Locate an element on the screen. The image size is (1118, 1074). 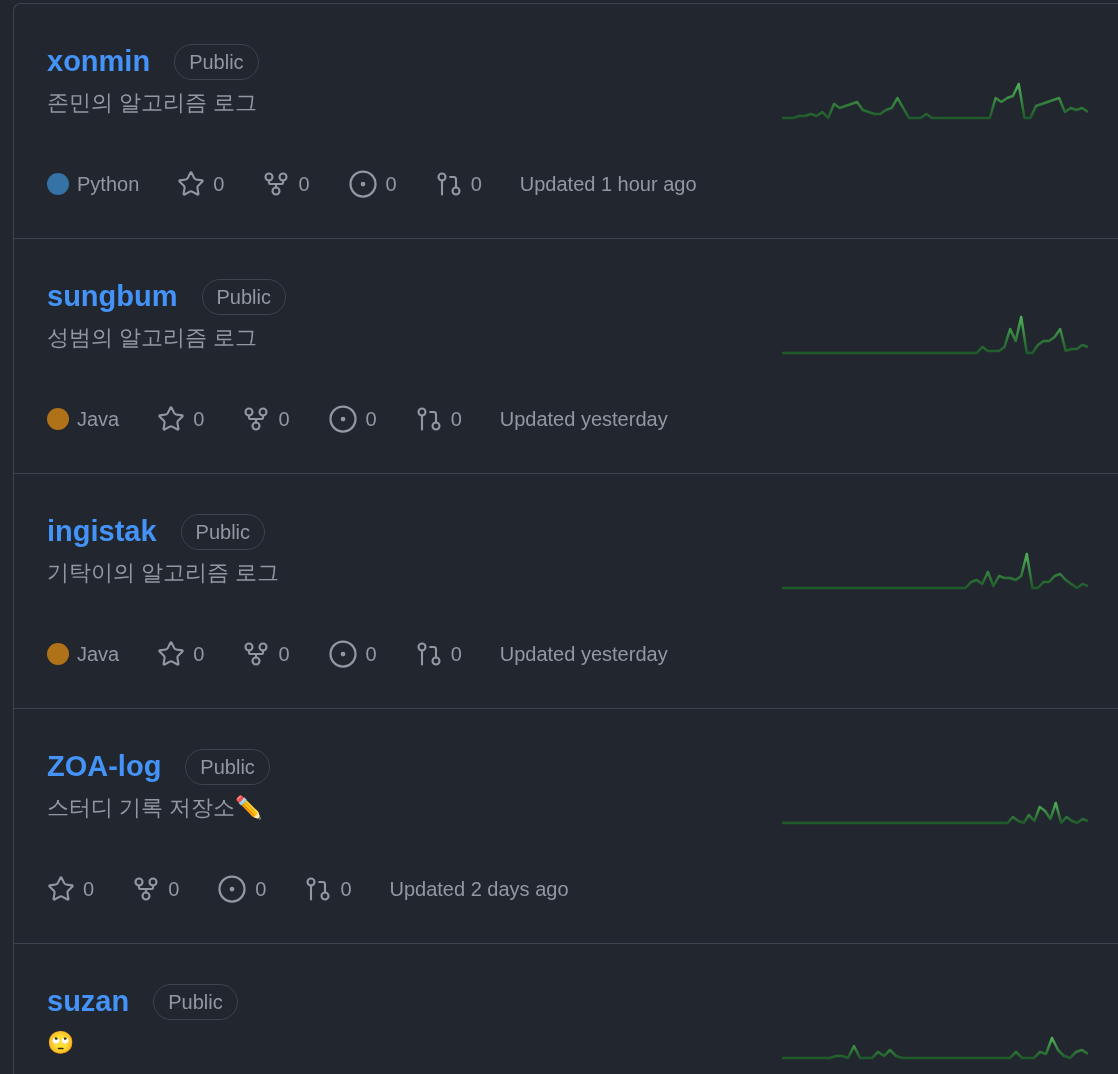
language-label: Python is located at coordinates (108, 184).